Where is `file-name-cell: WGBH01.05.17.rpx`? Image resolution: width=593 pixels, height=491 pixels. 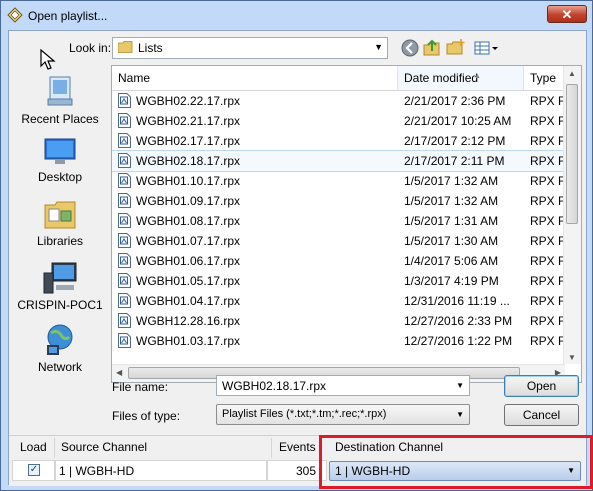 file-name-cell: WGBH01.05.17.rpx is located at coordinates (188, 281).